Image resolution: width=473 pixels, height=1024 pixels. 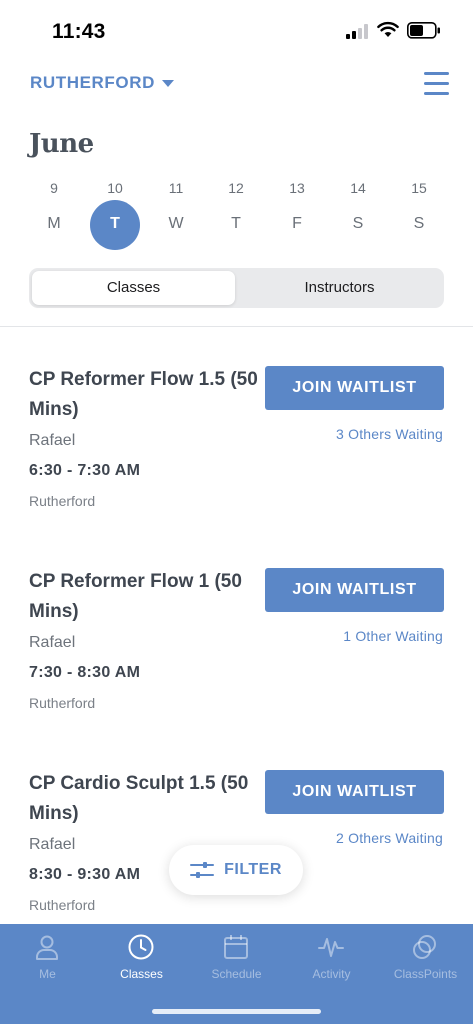 What do you see at coordinates (54, 188) in the screenshot?
I see `day-number: 9` at bounding box center [54, 188].